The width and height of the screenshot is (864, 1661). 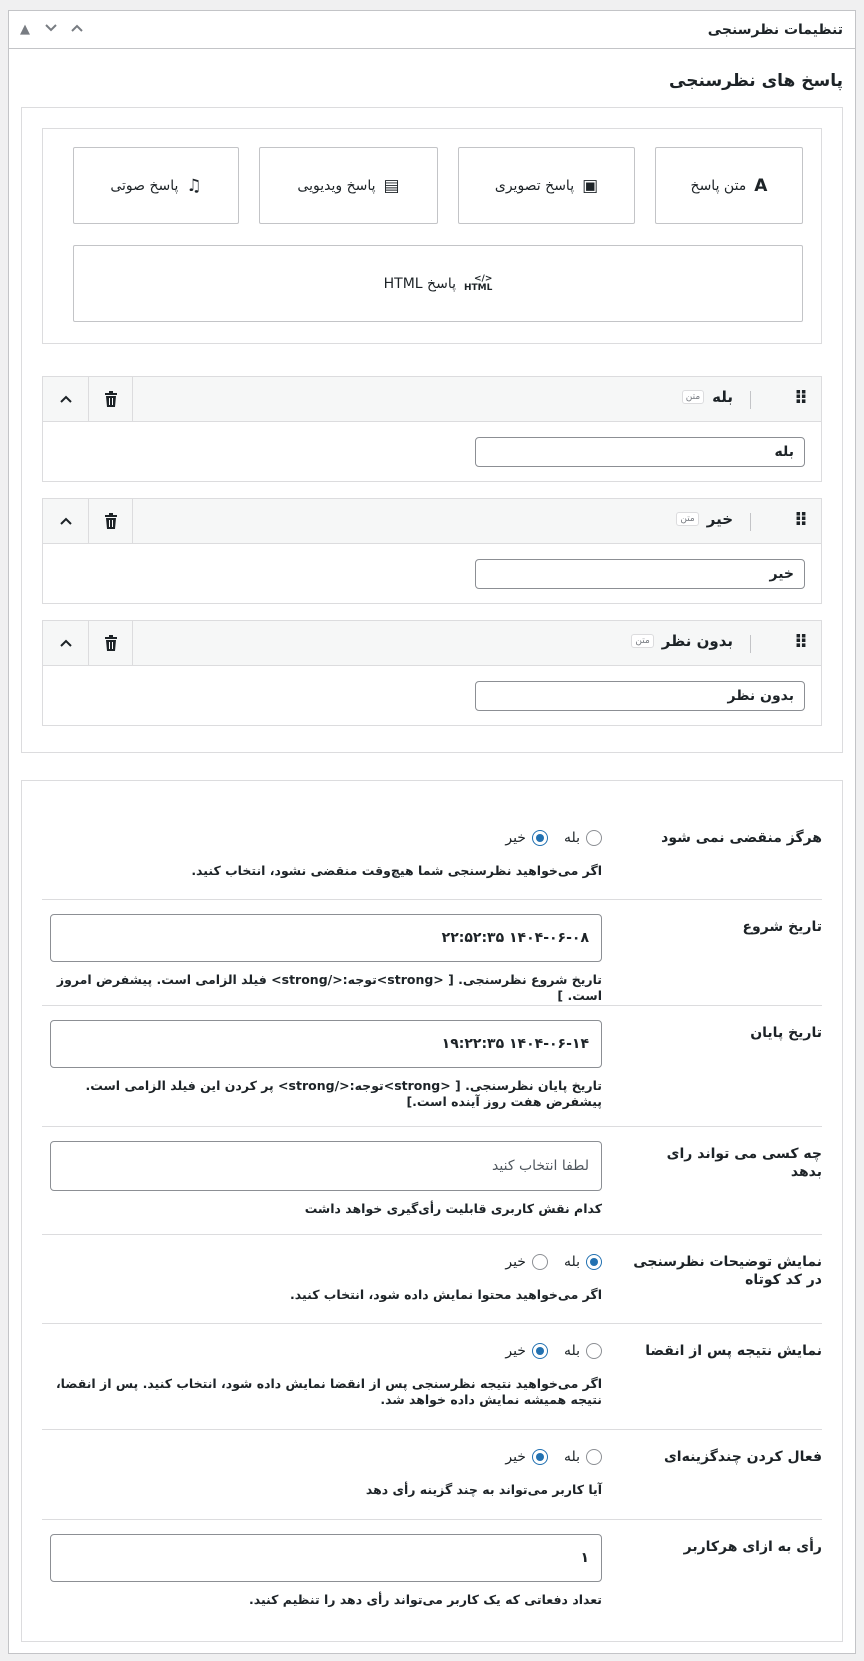 I want to click on move-up-icon: ▲, so click(x=25, y=29).